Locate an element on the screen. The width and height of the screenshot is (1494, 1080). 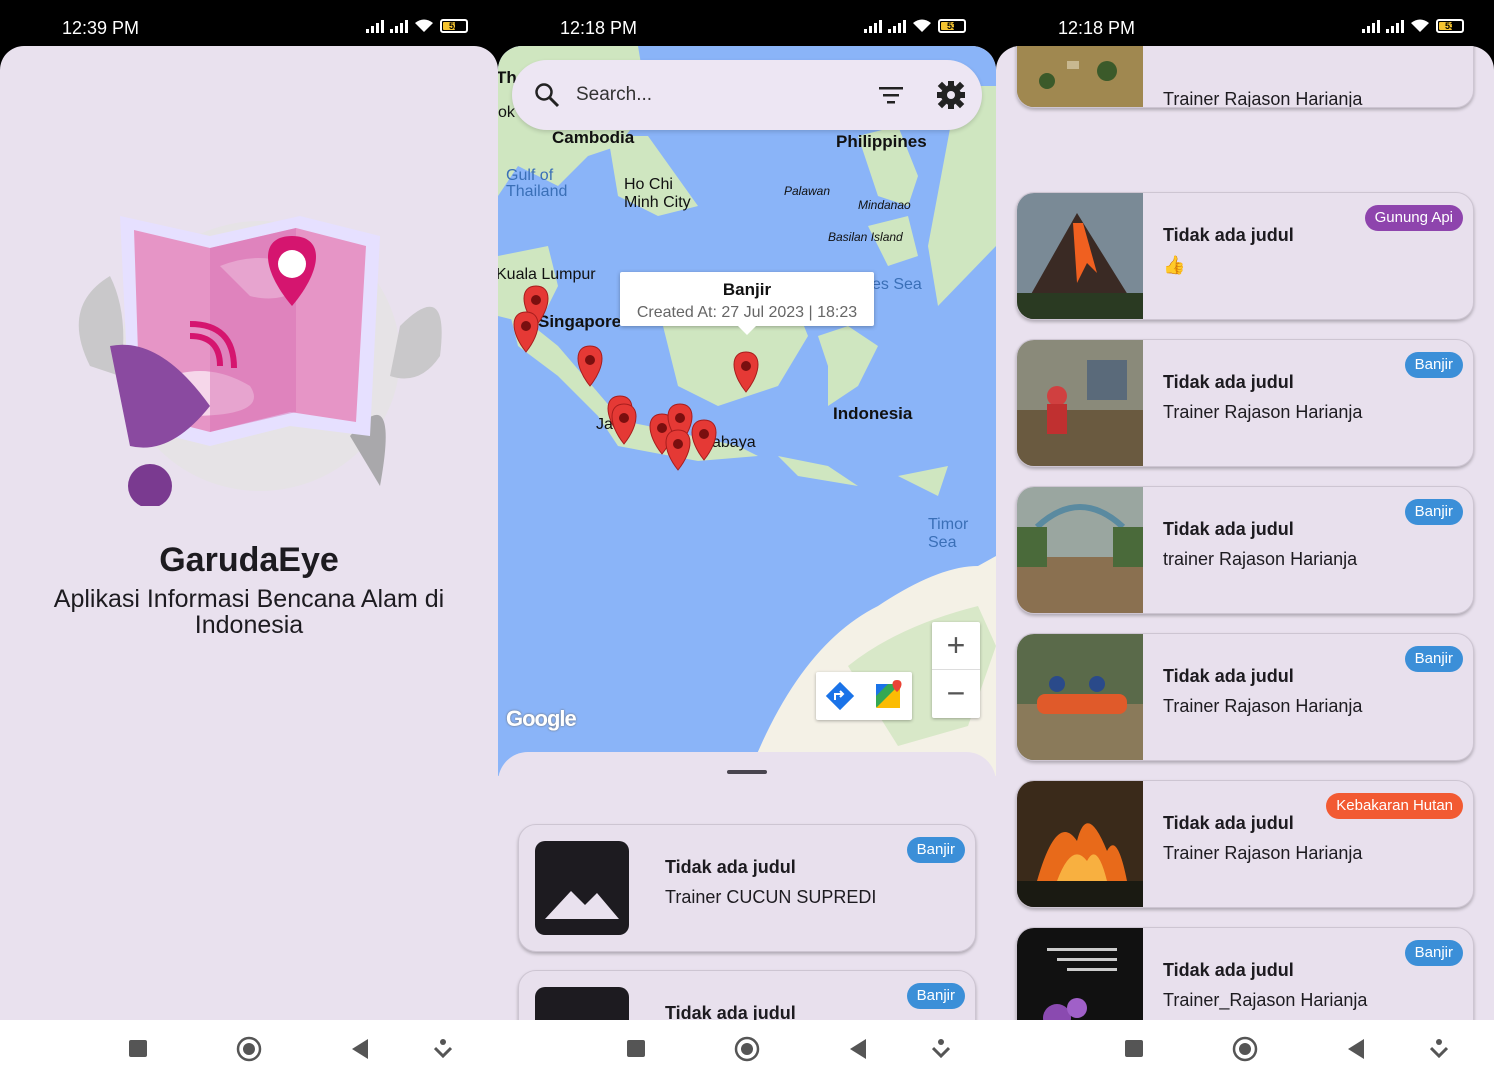
battery-icon: 52 is located at coordinates (454, 26).